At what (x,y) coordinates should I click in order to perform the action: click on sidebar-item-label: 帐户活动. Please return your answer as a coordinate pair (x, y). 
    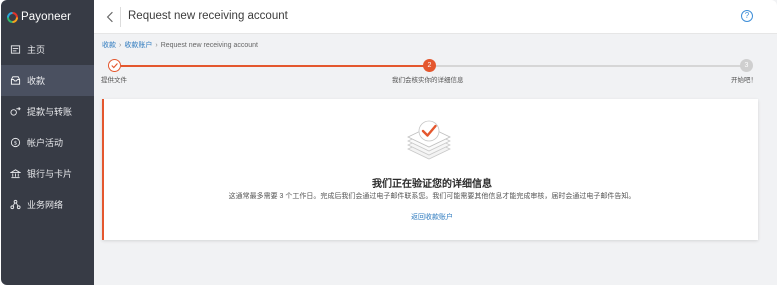
    Looking at the image, I should click on (45, 143).